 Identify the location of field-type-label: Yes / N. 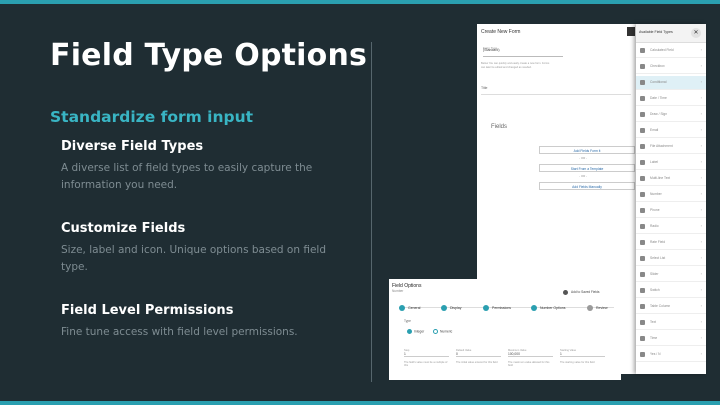
(655, 354).